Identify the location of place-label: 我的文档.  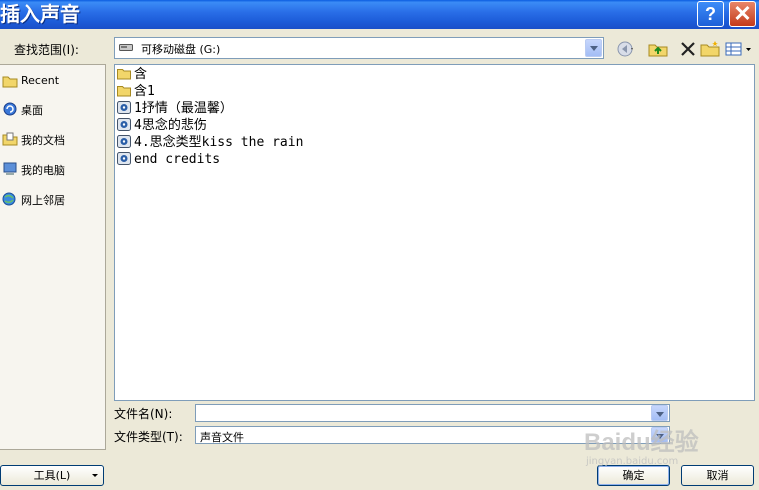
(43, 140).